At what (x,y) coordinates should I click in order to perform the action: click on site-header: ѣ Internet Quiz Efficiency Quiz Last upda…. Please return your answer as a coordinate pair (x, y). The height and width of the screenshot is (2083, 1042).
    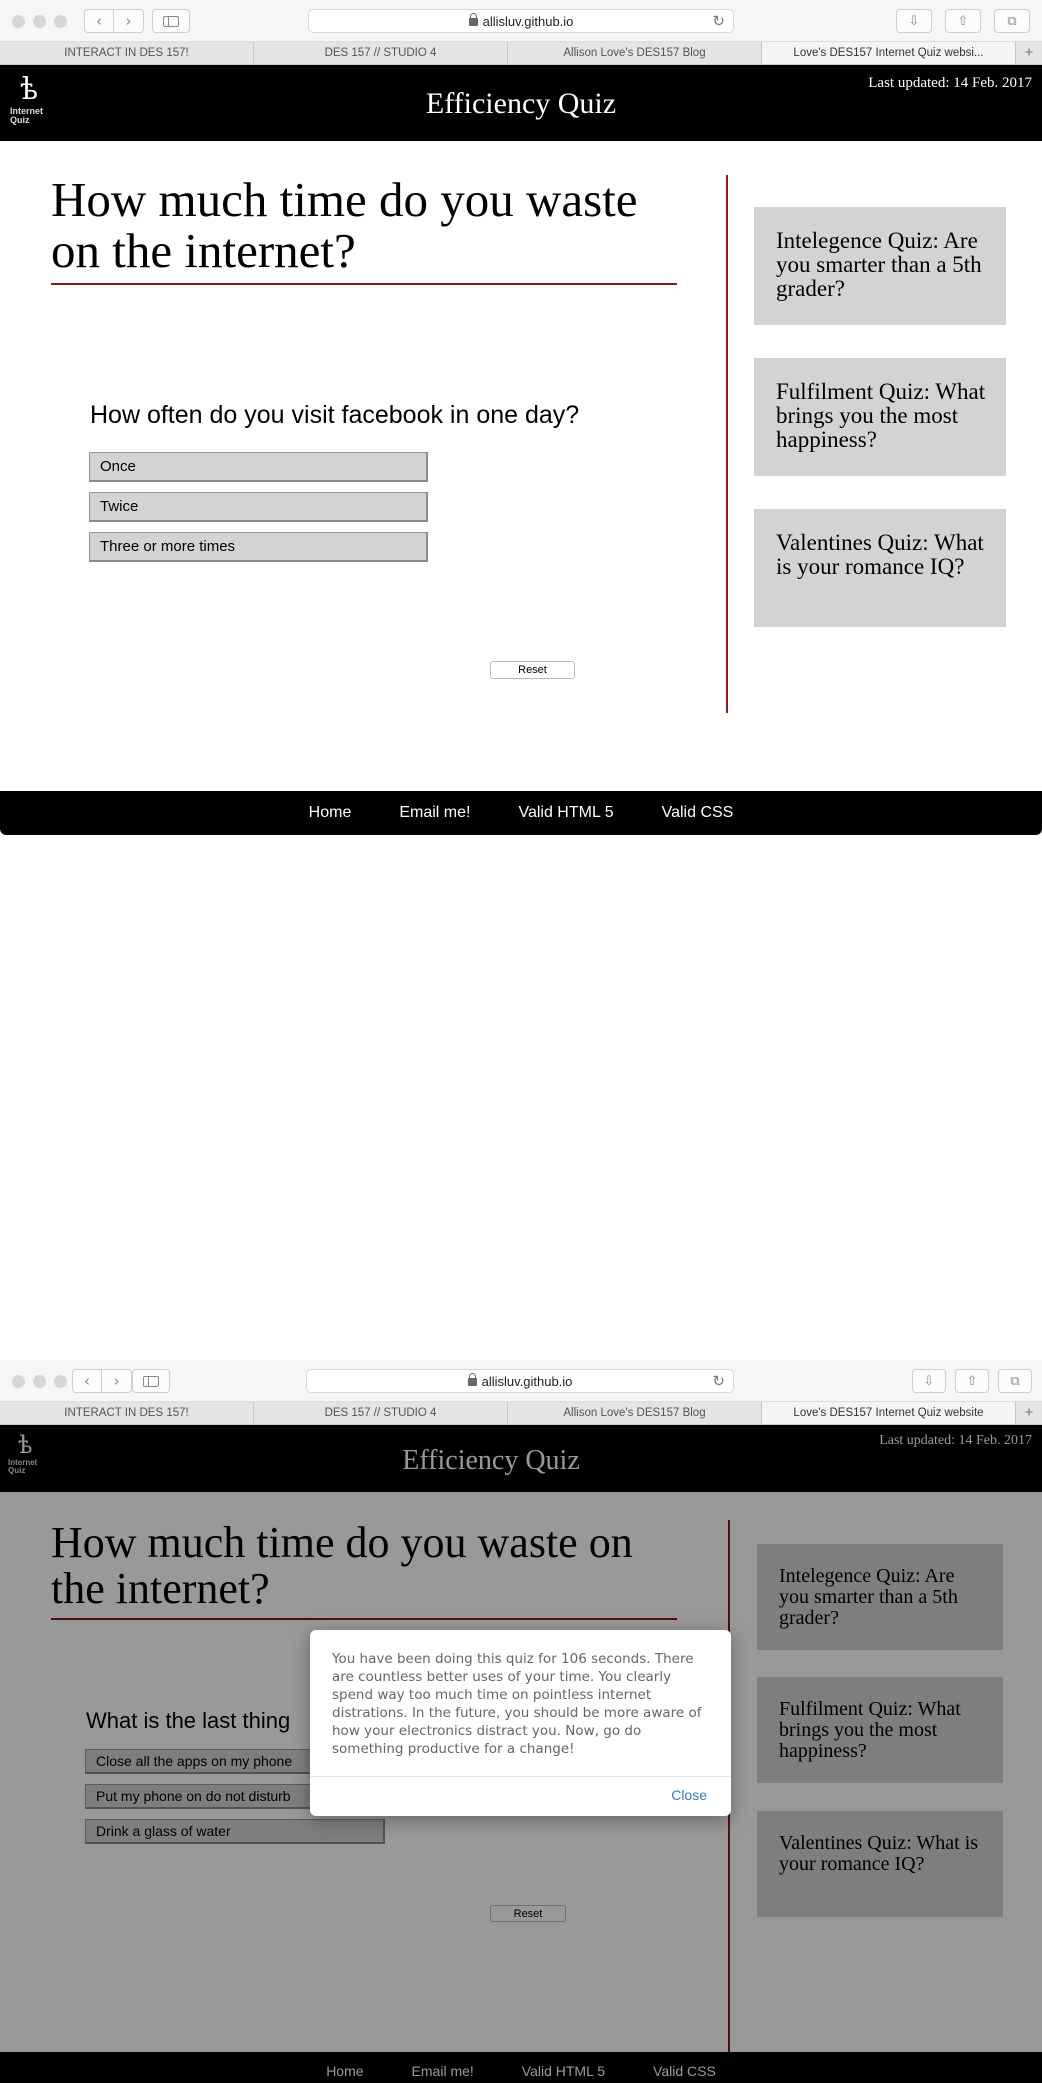
    Looking at the image, I should click on (521, 103).